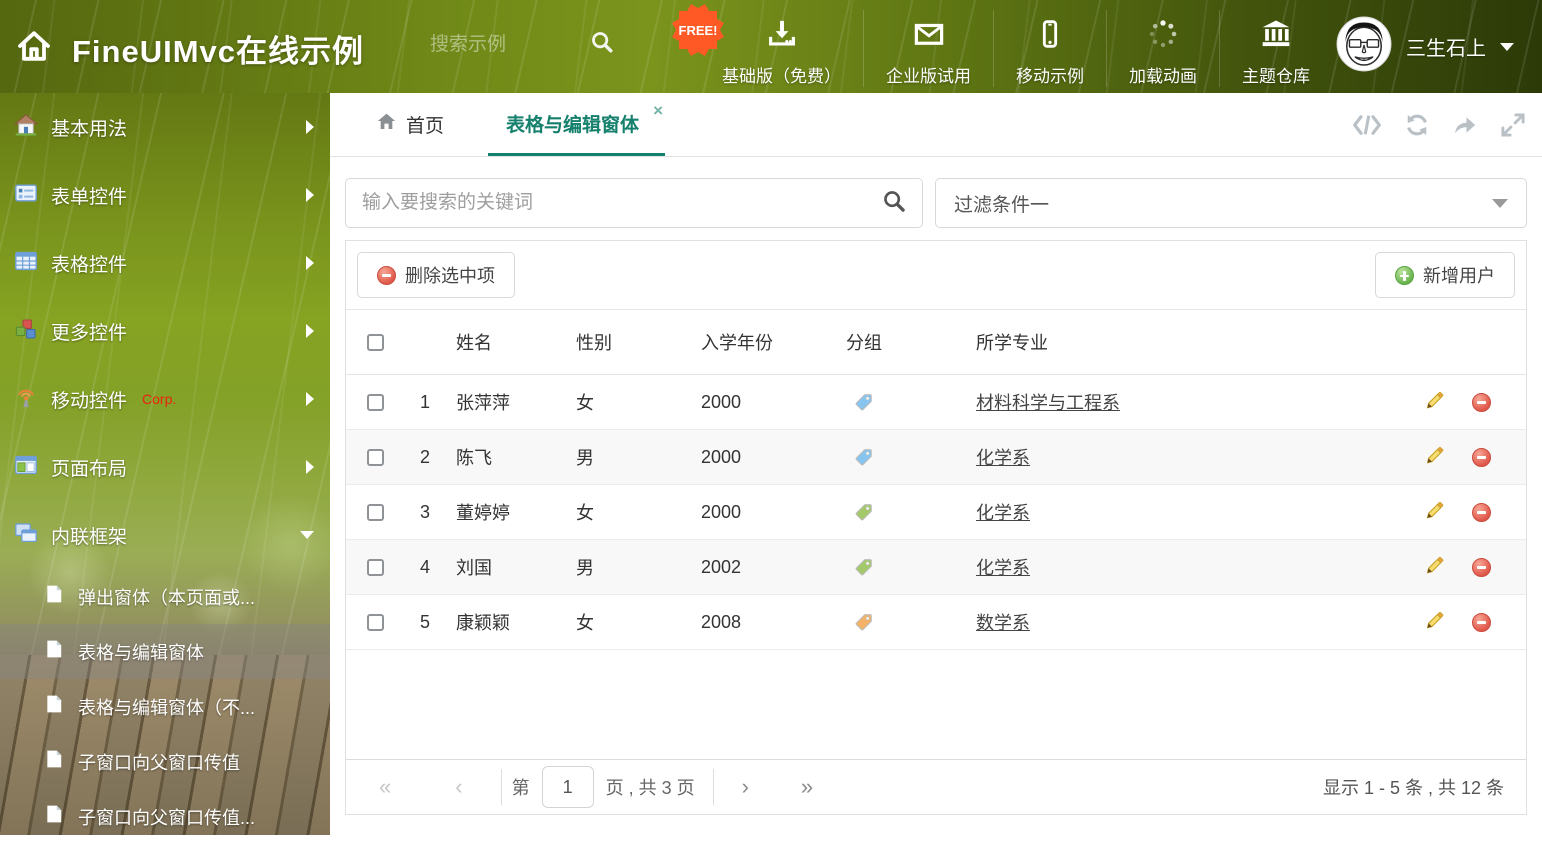 This screenshot has height=844, width=1542. Describe the element at coordinates (658, 110) in the screenshot. I see `tab-close-icon: ×` at that location.